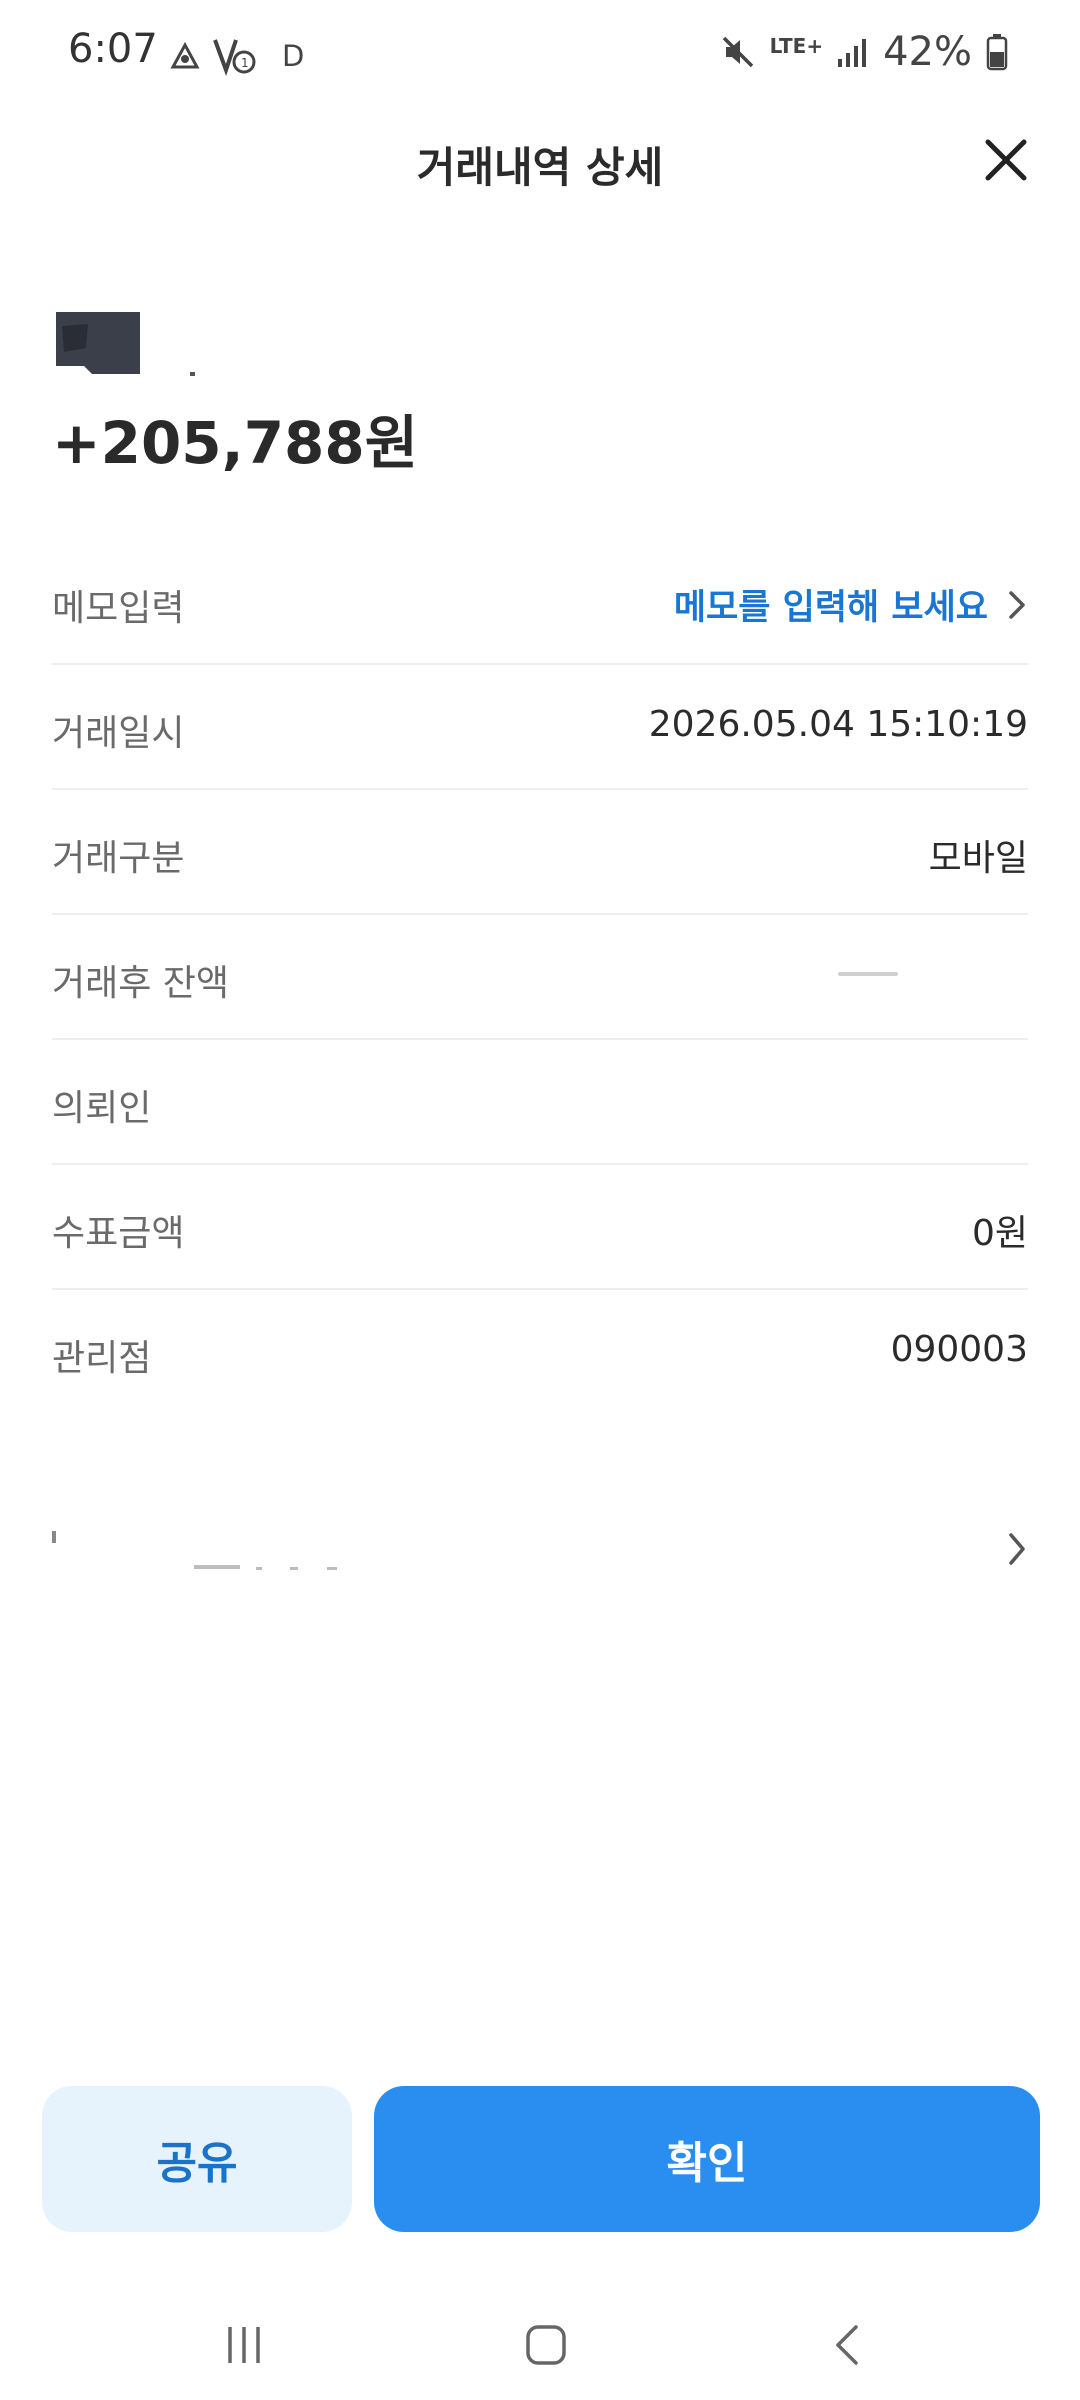 This screenshot has width=1080, height=2400. Describe the element at coordinates (118, 1233) in the screenshot. I see `check-amount-label: 수표금액` at that location.